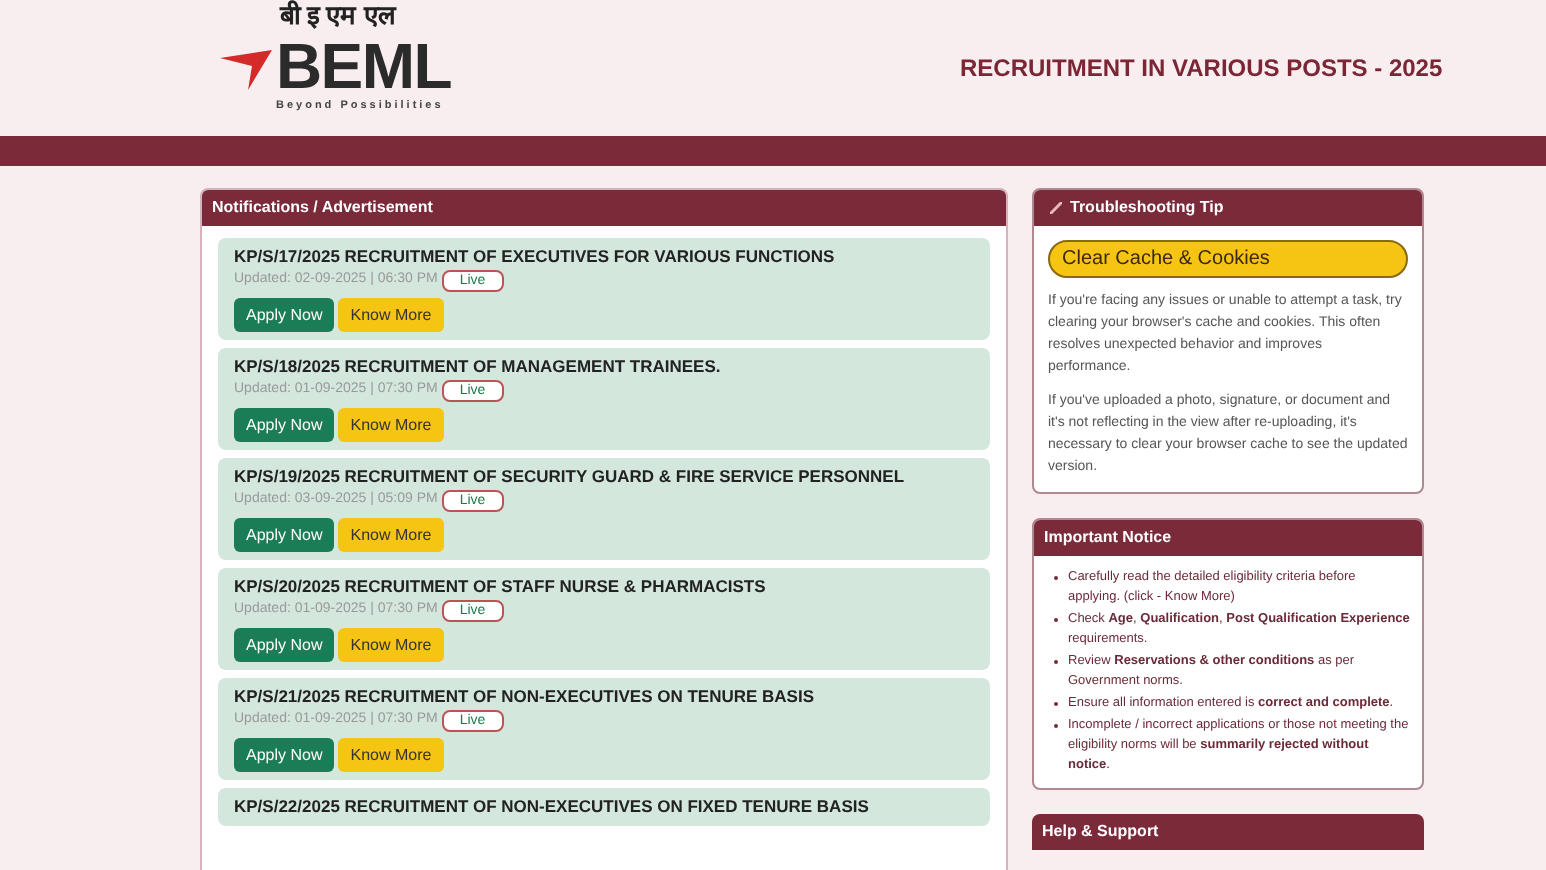 This screenshot has height=870, width=1546. What do you see at coordinates (1201, 69) in the screenshot?
I see `page-title: RECRUITMENT IN VARIOUS POSTS - 2025` at bounding box center [1201, 69].